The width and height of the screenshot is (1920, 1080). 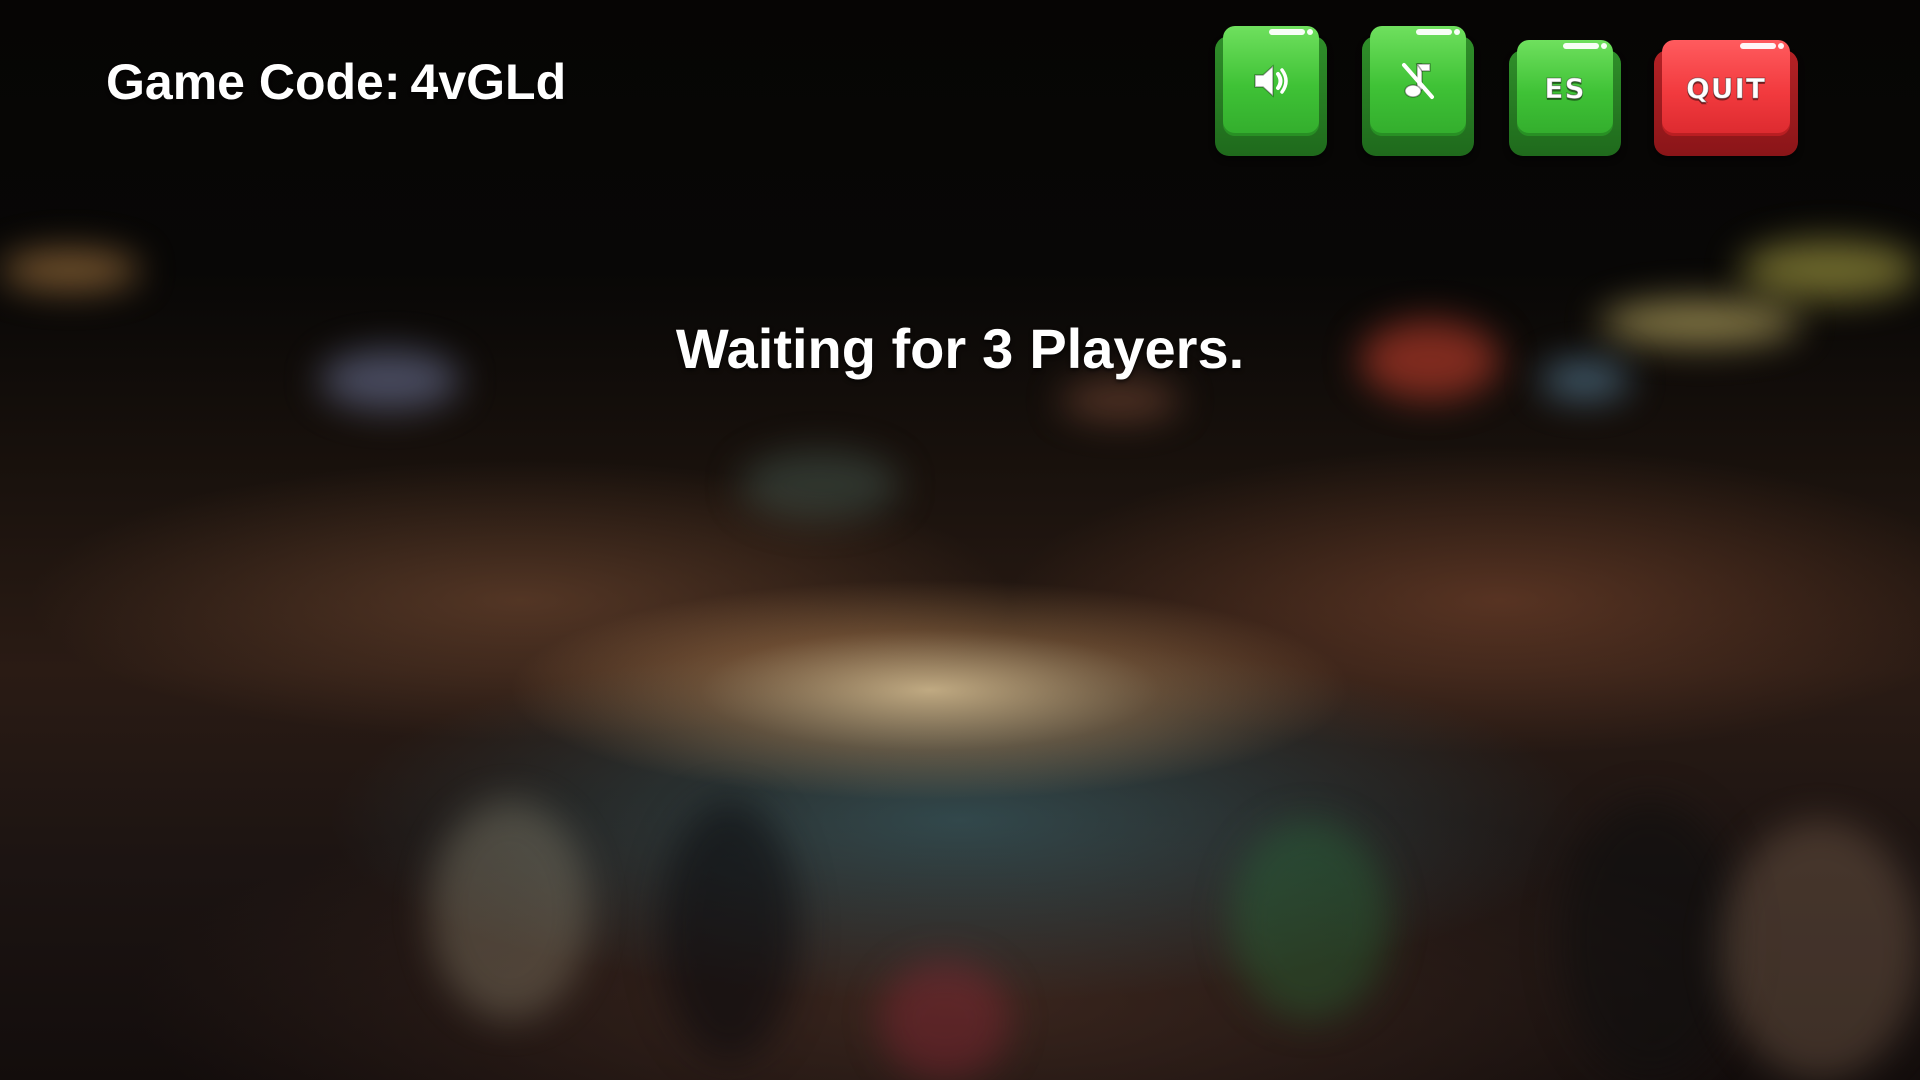 What do you see at coordinates (1137, 348) in the screenshot?
I see `waiting-status-suffix: Players.` at bounding box center [1137, 348].